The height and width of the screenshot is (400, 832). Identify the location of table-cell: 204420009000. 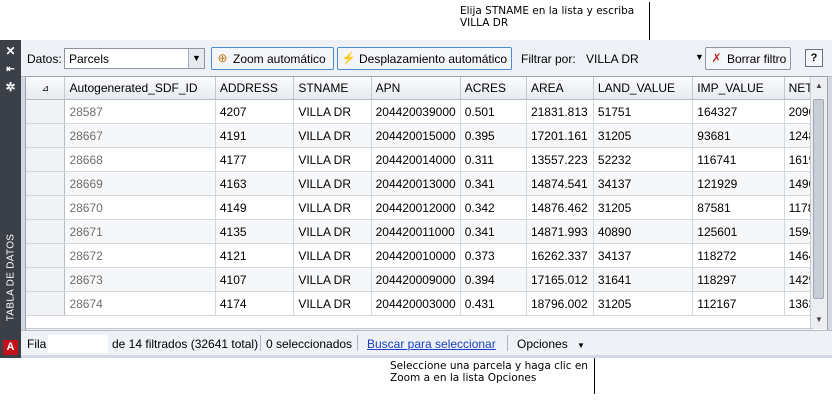
(416, 279).